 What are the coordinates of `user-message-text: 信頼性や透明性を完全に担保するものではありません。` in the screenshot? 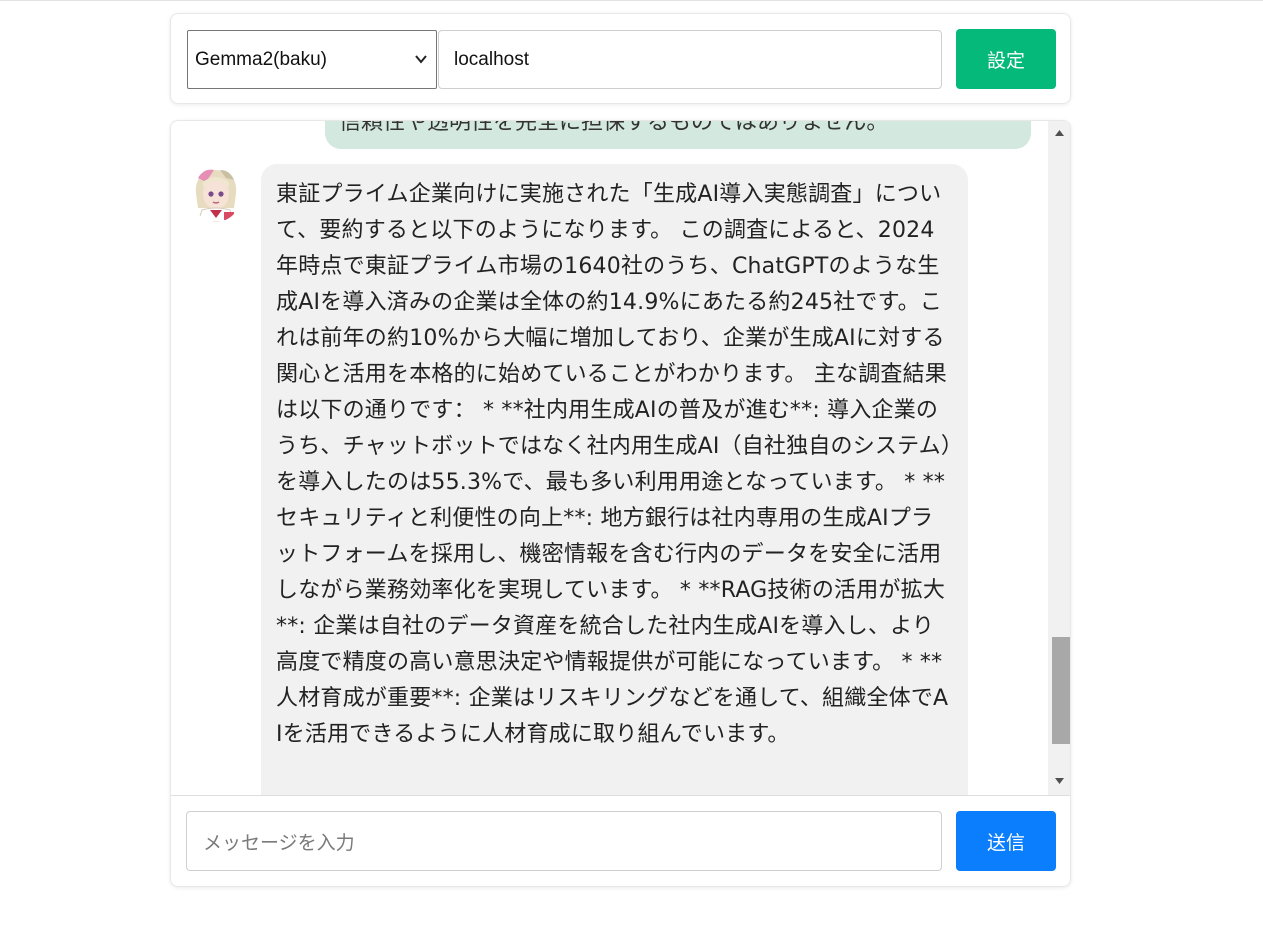 It's located at (614, 128).